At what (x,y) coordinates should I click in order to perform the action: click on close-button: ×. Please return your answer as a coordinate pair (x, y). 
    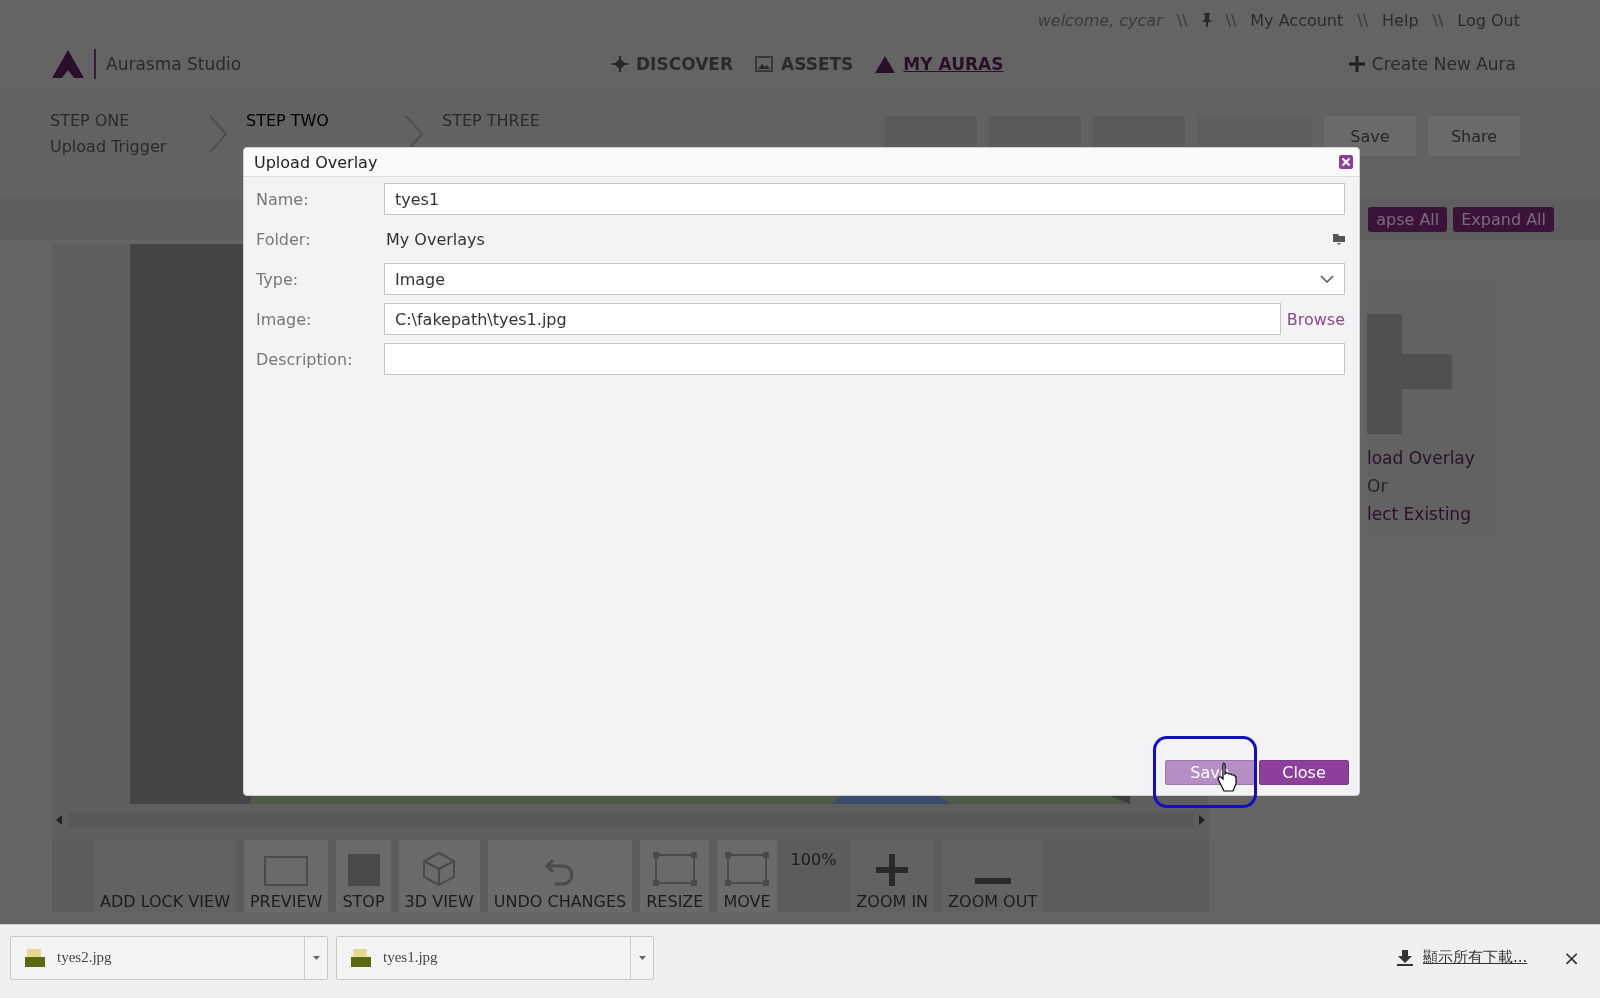
    Looking at the image, I should click on (1571, 957).